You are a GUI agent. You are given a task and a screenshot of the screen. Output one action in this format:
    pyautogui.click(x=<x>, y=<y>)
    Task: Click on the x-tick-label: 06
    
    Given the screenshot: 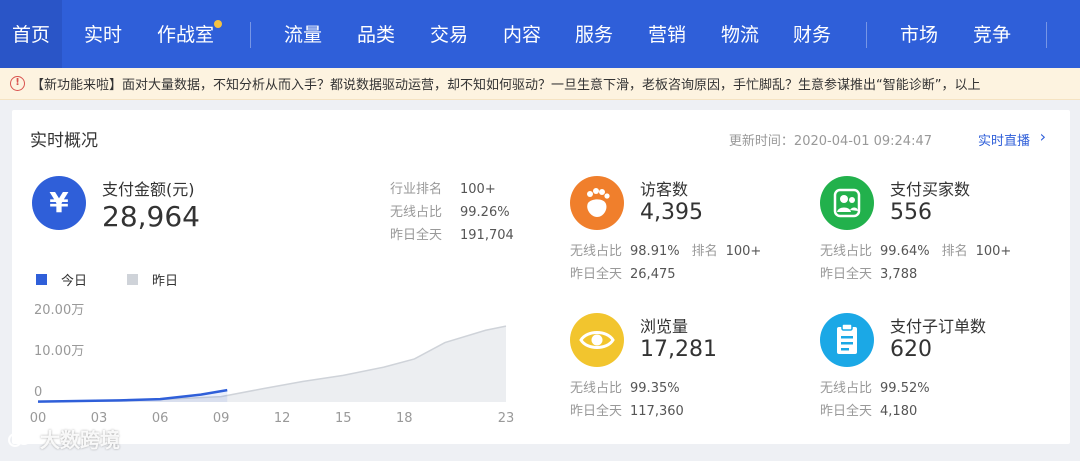 What is the action you would take?
    pyautogui.click(x=160, y=418)
    